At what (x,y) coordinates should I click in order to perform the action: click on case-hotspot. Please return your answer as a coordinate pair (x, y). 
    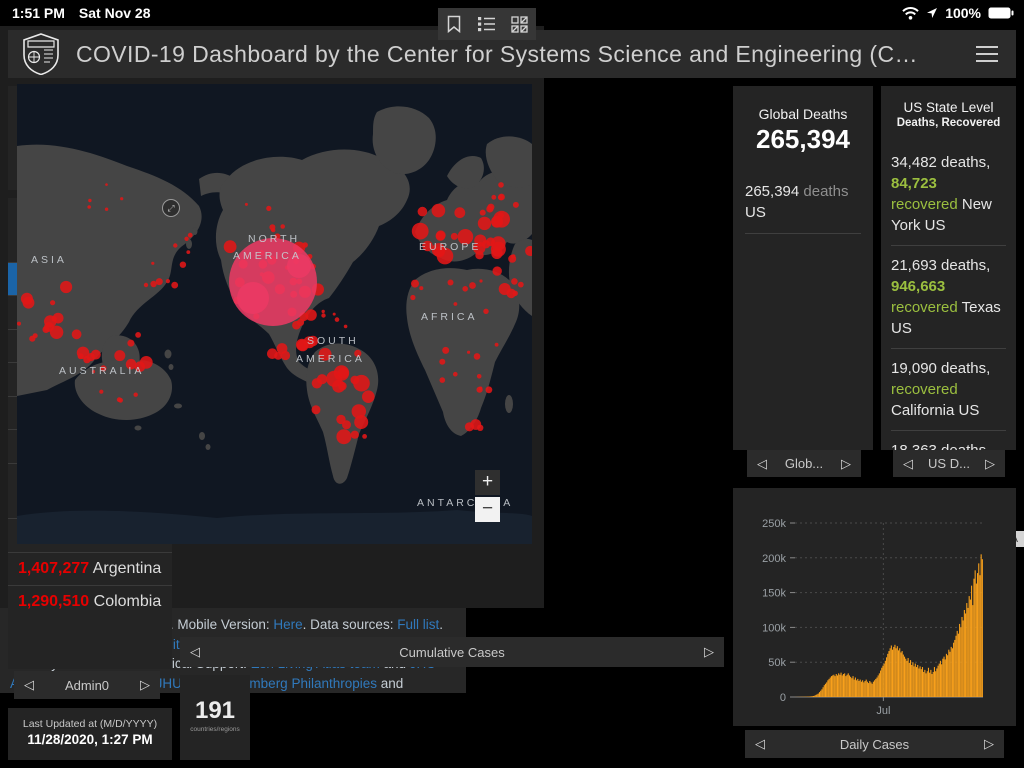
    Looking at the image, I should click on (299, 266).